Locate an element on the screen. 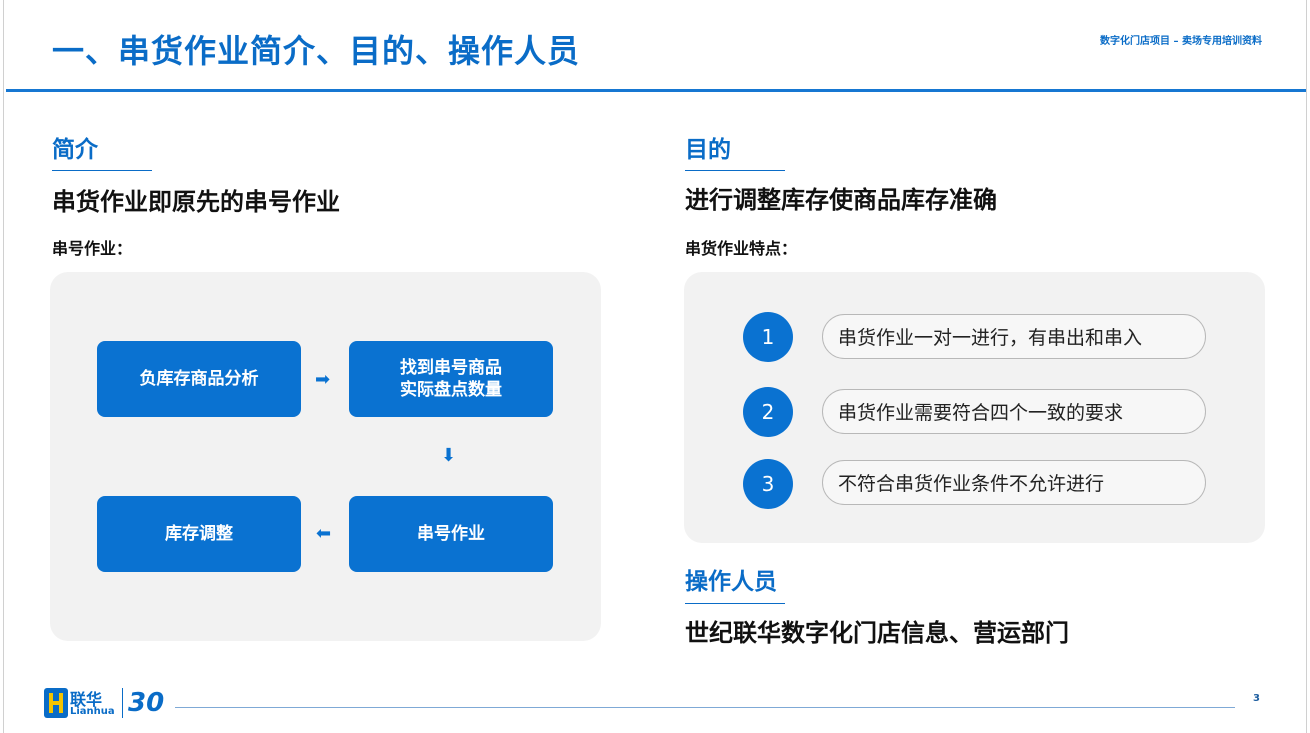 This screenshot has width=1310, height=733. title-divider is located at coordinates (656, 90).